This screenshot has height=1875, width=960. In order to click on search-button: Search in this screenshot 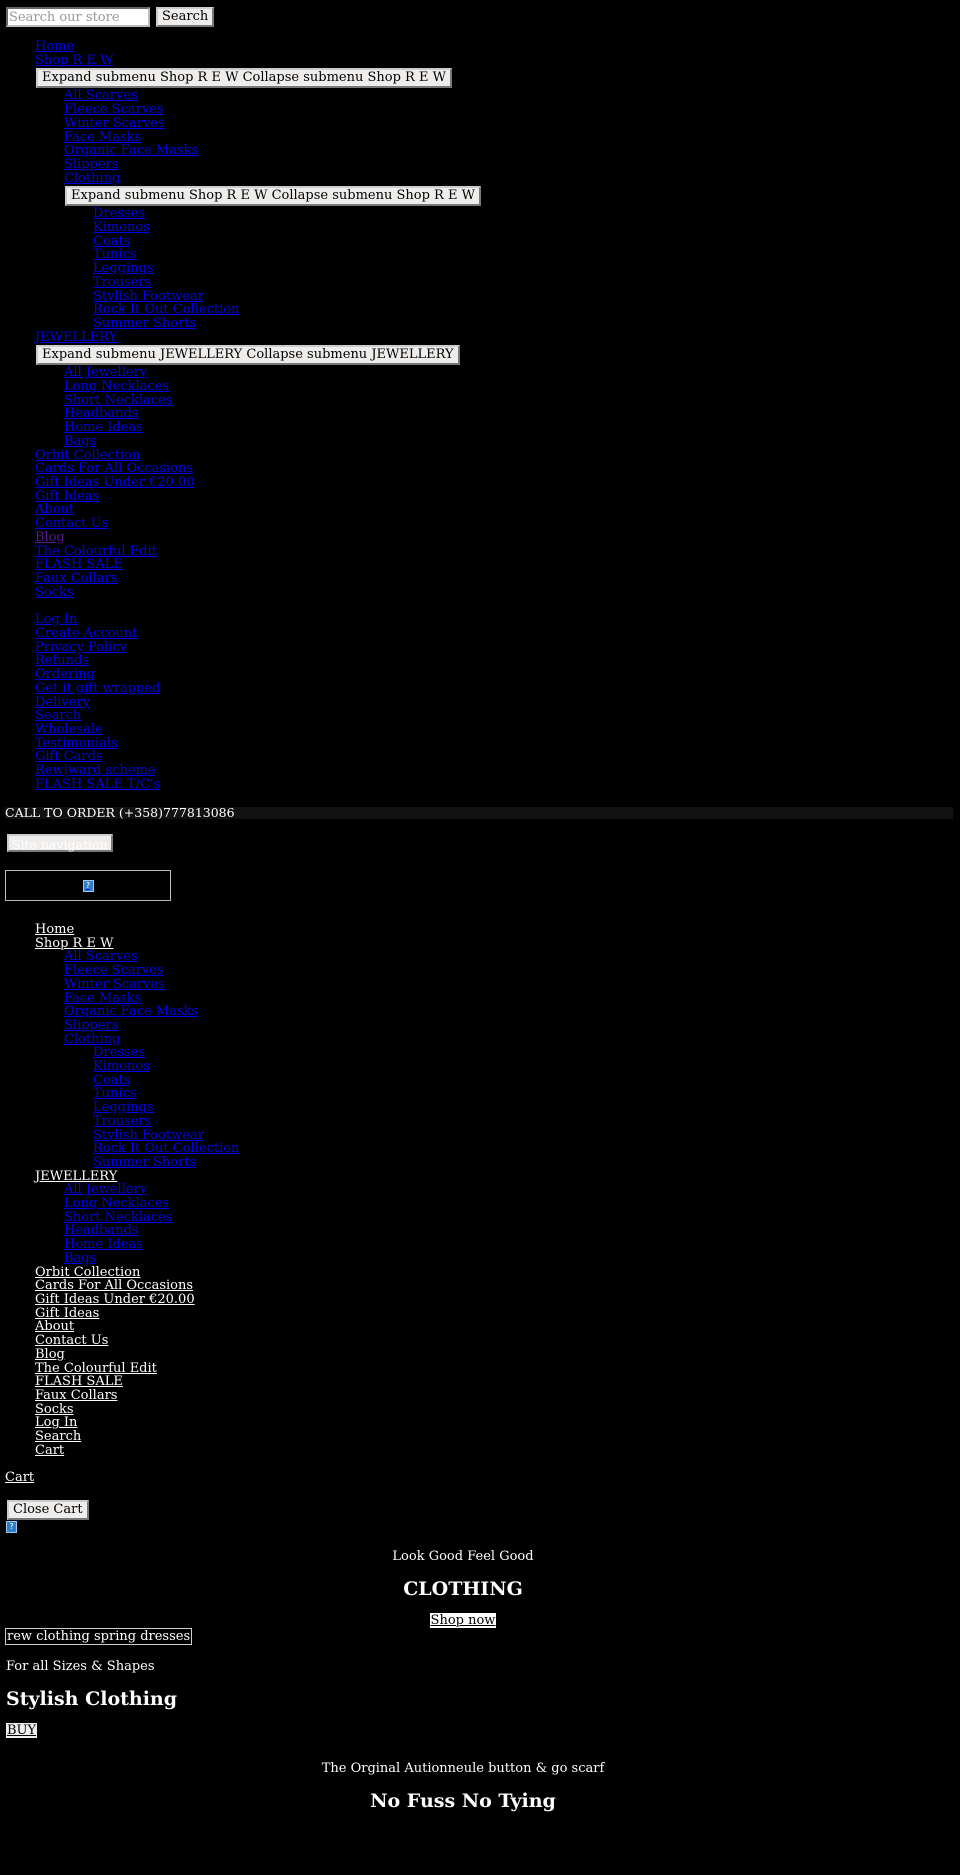, I will do `click(185, 17)`.